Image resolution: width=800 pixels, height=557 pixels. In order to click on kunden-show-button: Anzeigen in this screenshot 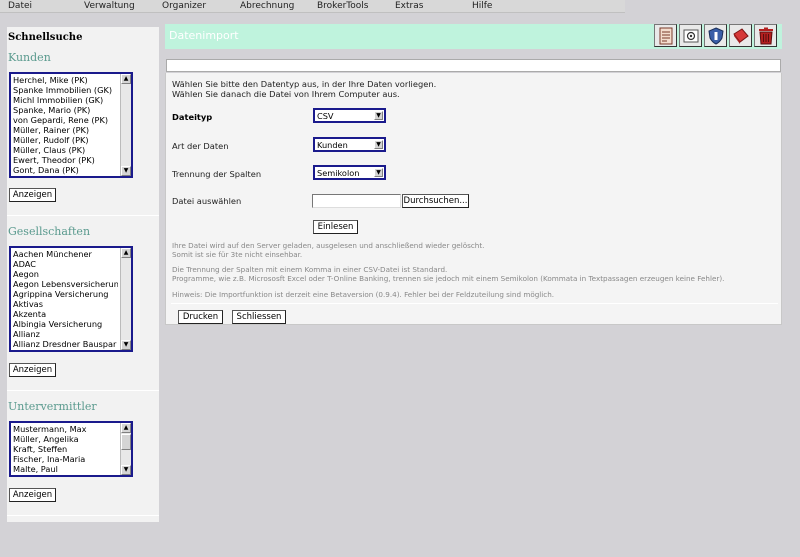, I will do `click(32, 195)`.